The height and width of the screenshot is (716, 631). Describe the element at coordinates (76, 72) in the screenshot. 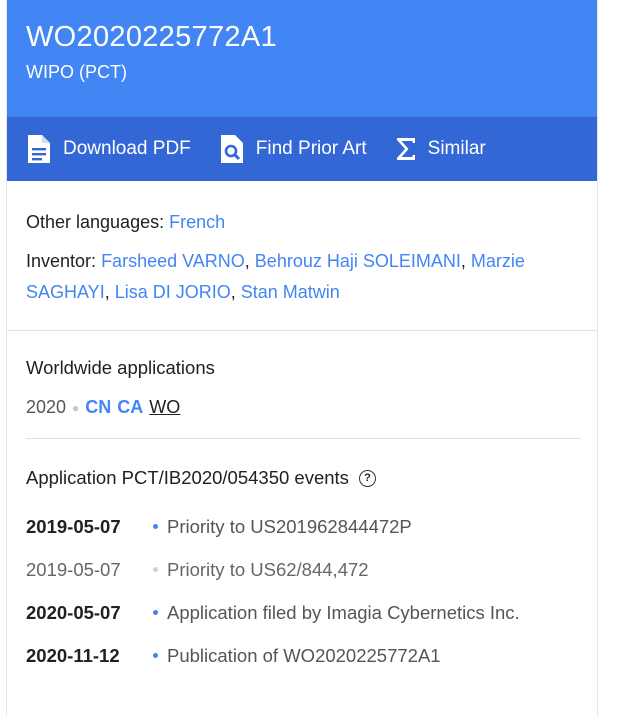

I see `patent-office: WIPO (PCT)` at that location.